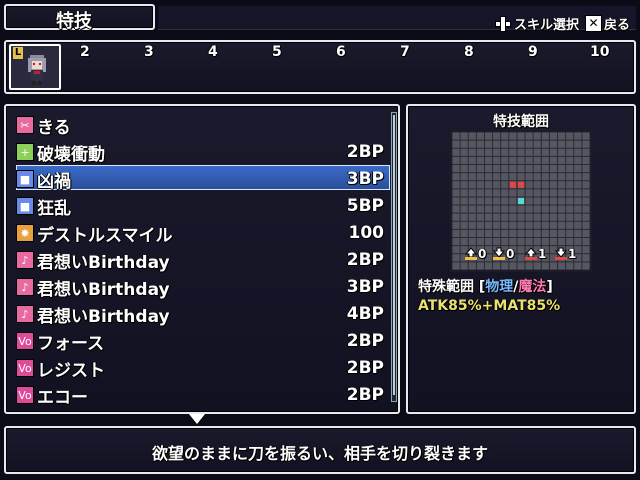  What do you see at coordinates (532, 287) in the screenshot?
I see `special-range-magic: 魔法` at bounding box center [532, 287].